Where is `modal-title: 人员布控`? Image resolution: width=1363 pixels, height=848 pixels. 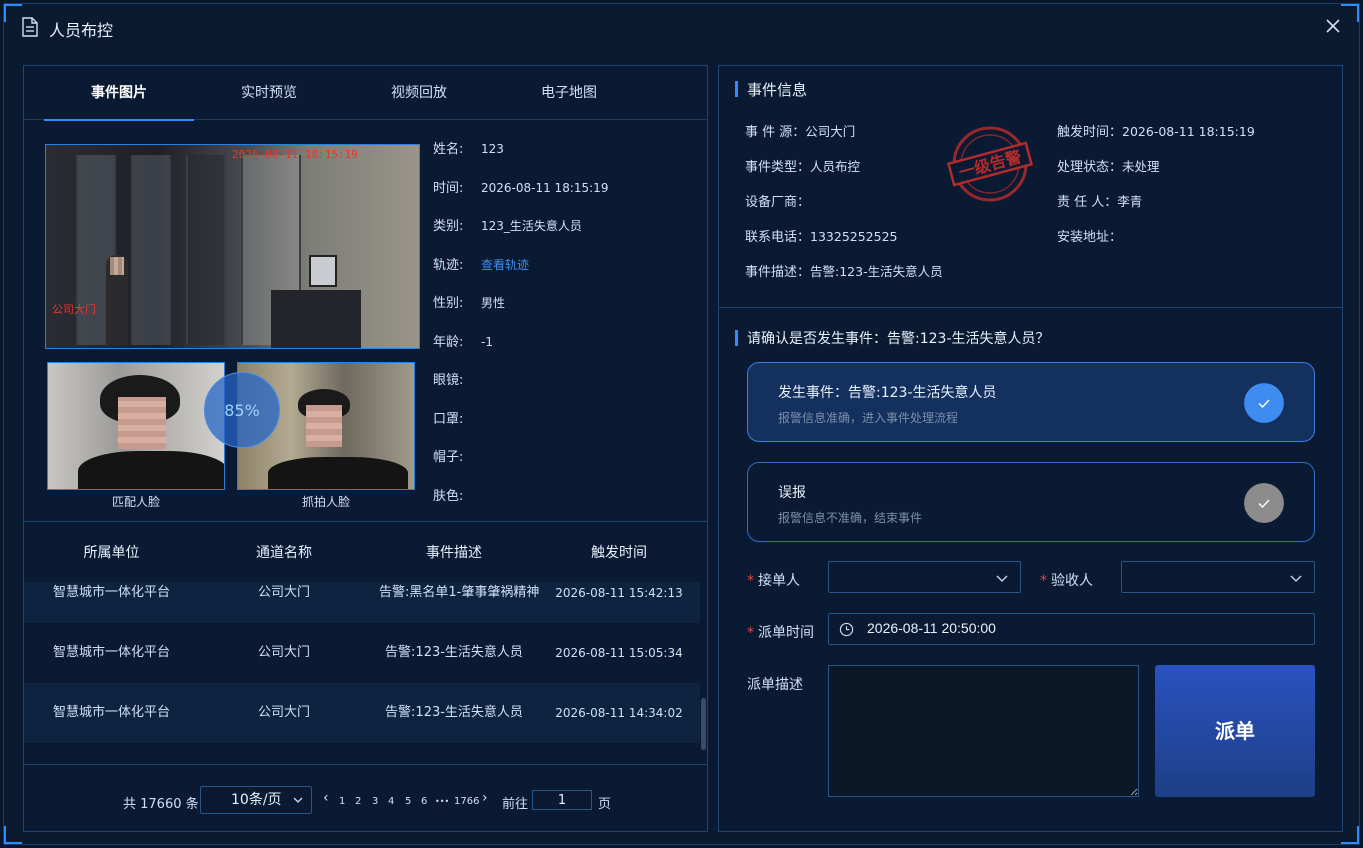 modal-title: 人员布控 is located at coordinates (81, 30).